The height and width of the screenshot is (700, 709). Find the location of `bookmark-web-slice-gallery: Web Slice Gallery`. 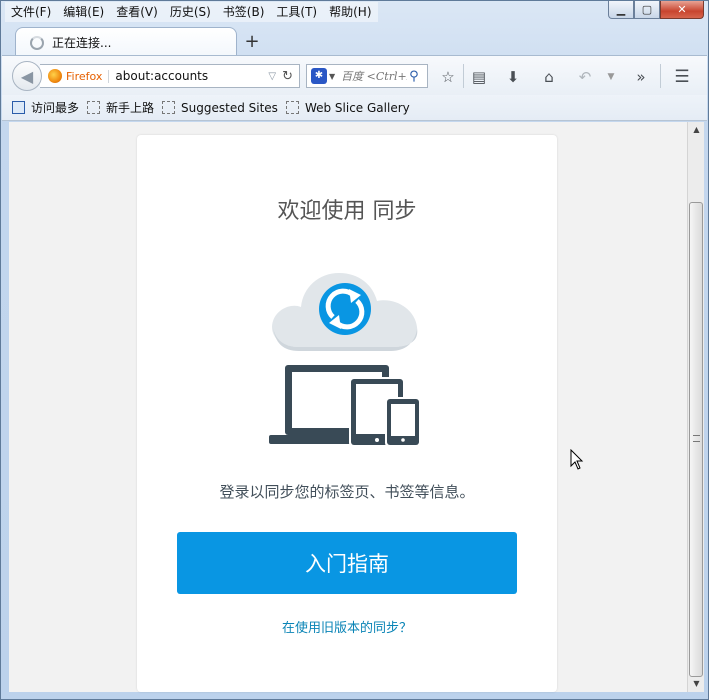

bookmark-web-slice-gallery: Web Slice Gallery is located at coordinates (347, 107).